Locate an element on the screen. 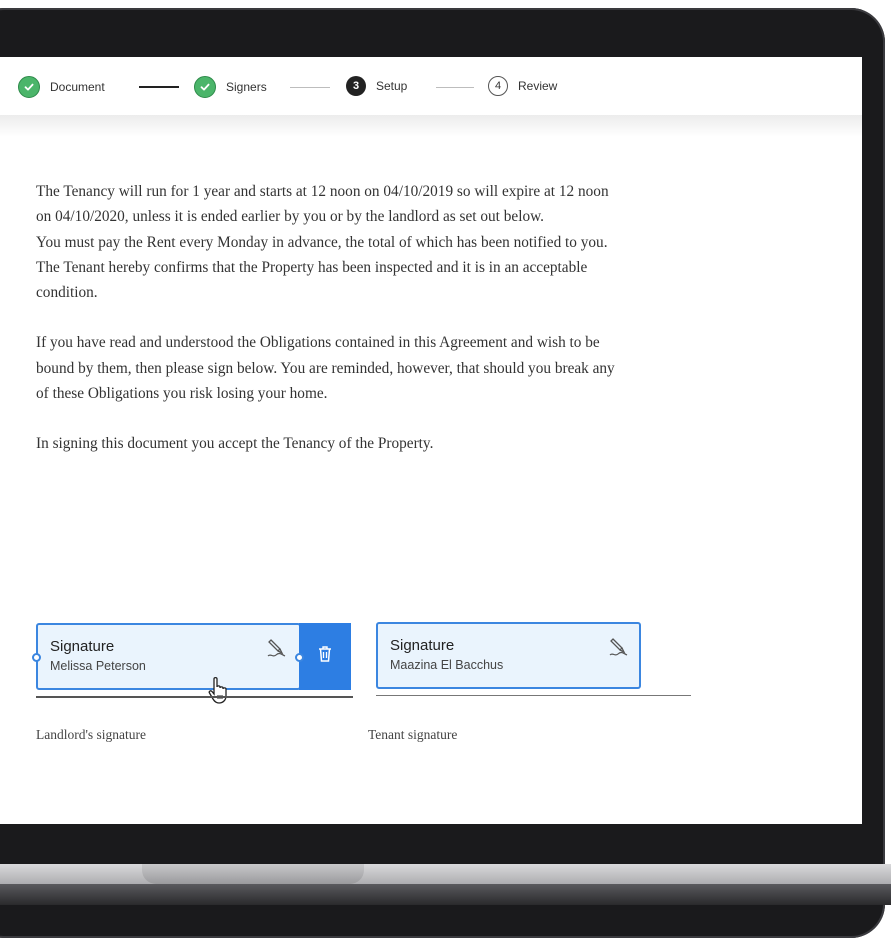 This screenshot has width=891, height=938. step-label: Document is located at coordinates (77, 87).